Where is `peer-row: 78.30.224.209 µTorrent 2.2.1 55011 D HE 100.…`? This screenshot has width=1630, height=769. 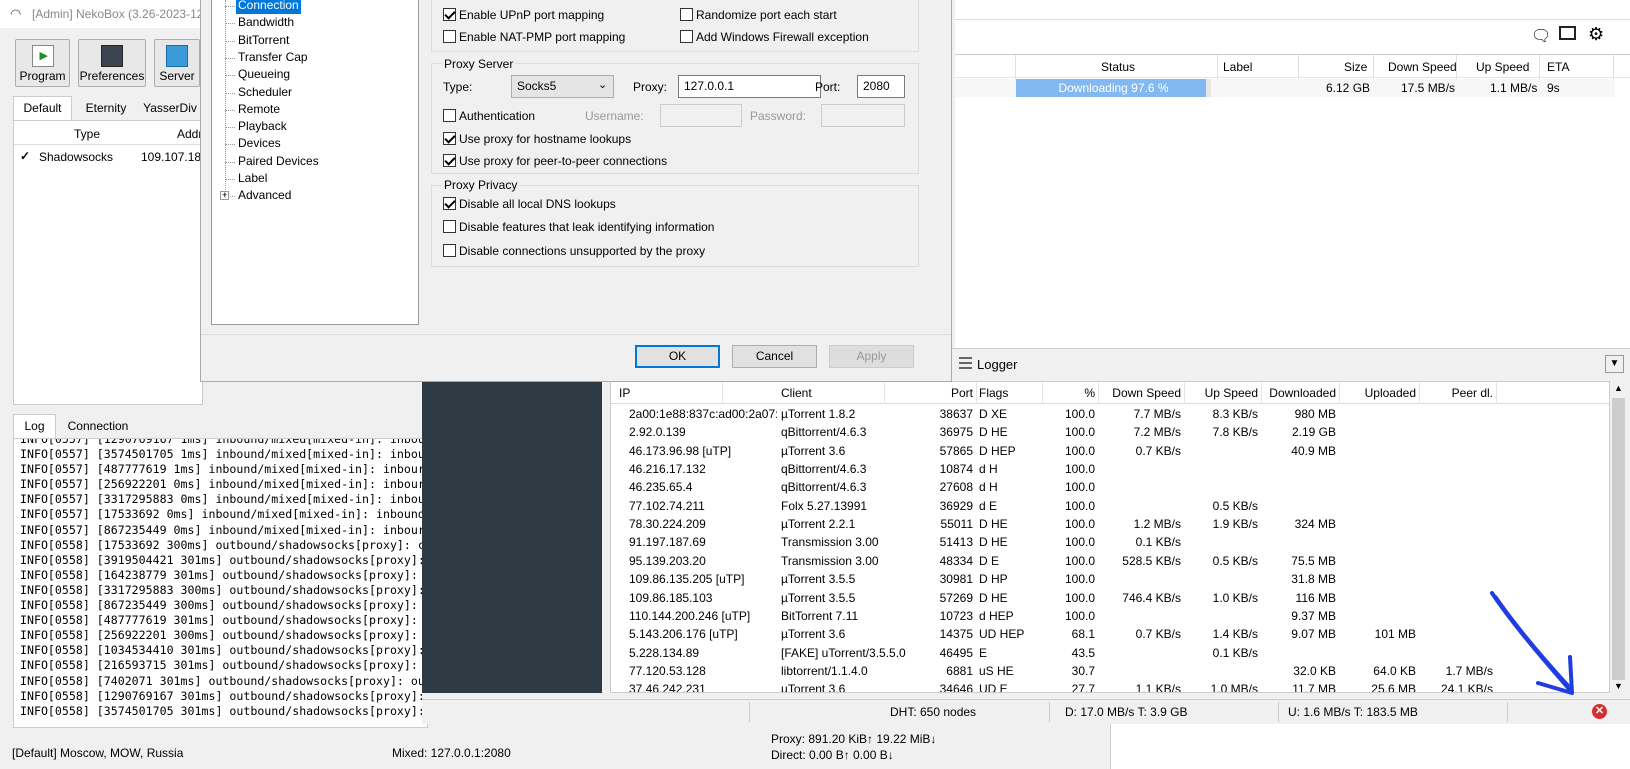
peer-row: 78.30.224.209 µTorrent 2.2.1 55011 D HE 100.… is located at coordinates (1110, 524).